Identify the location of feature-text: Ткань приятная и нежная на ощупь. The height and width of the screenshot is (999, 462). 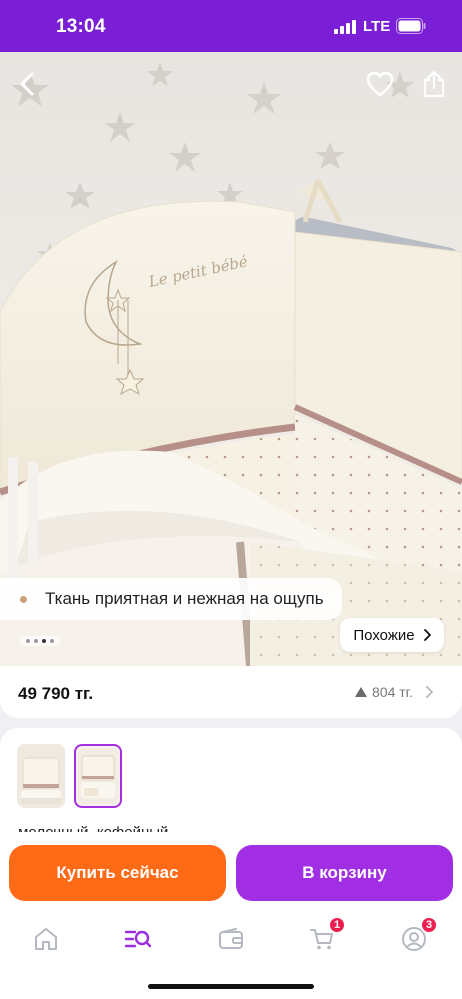
(184, 598).